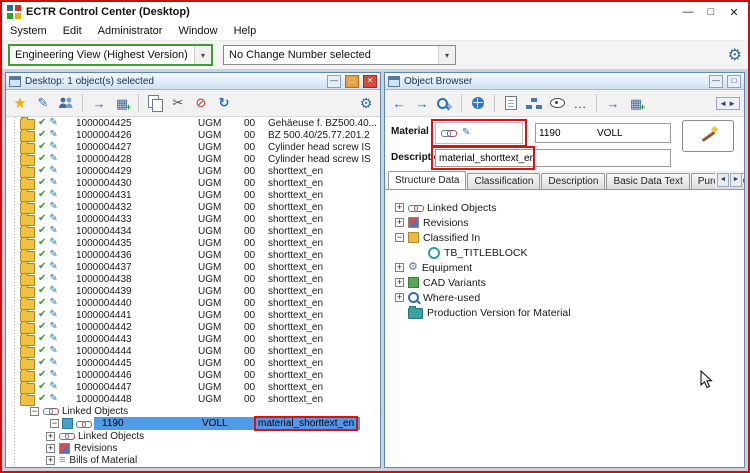 Image resolution: width=750 pixels, height=473 pixels. What do you see at coordinates (504, 181) in the screenshot?
I see `tab: Classification` at bounding box center [504, 181].